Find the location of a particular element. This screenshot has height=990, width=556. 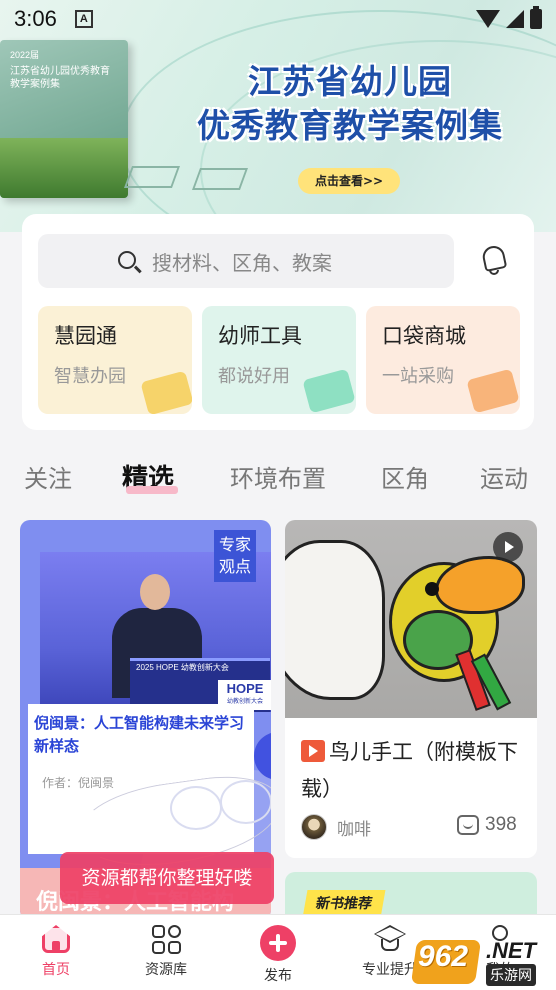

nav-resources: 资源库 is located at coordinates (166, 951).